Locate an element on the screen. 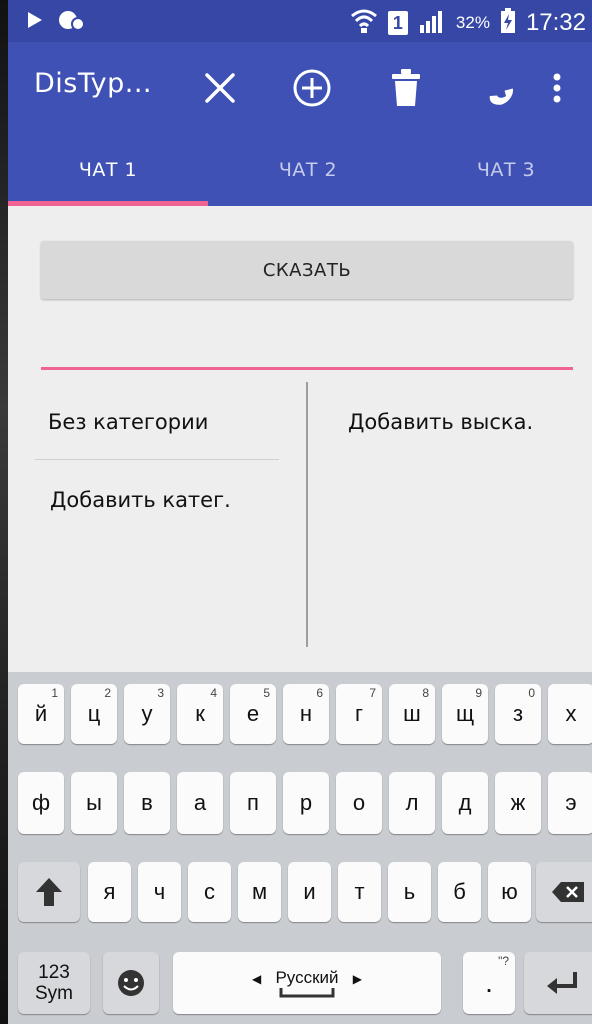 This screenshot has height=1024, width=592. enter-icon is located at coordinates (562, 983).